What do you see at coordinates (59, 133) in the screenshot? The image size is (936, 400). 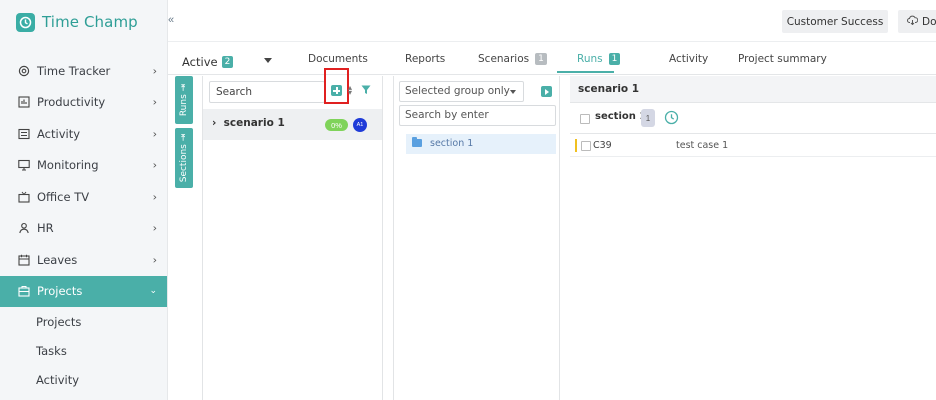 I see `sidebar-item-label: Activity` at bounding box center [59, 133].